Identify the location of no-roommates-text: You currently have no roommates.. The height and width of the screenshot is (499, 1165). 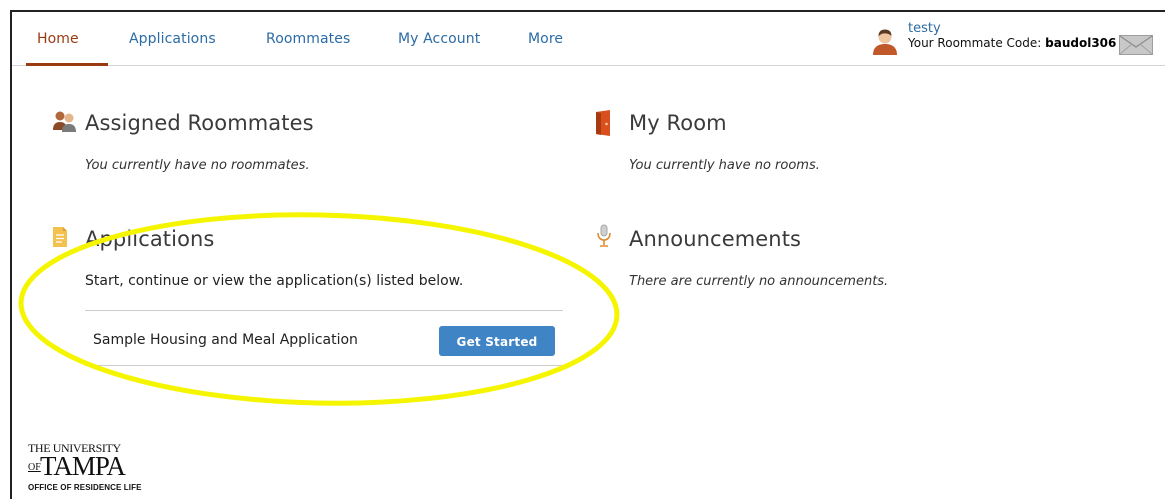
(197, 165).